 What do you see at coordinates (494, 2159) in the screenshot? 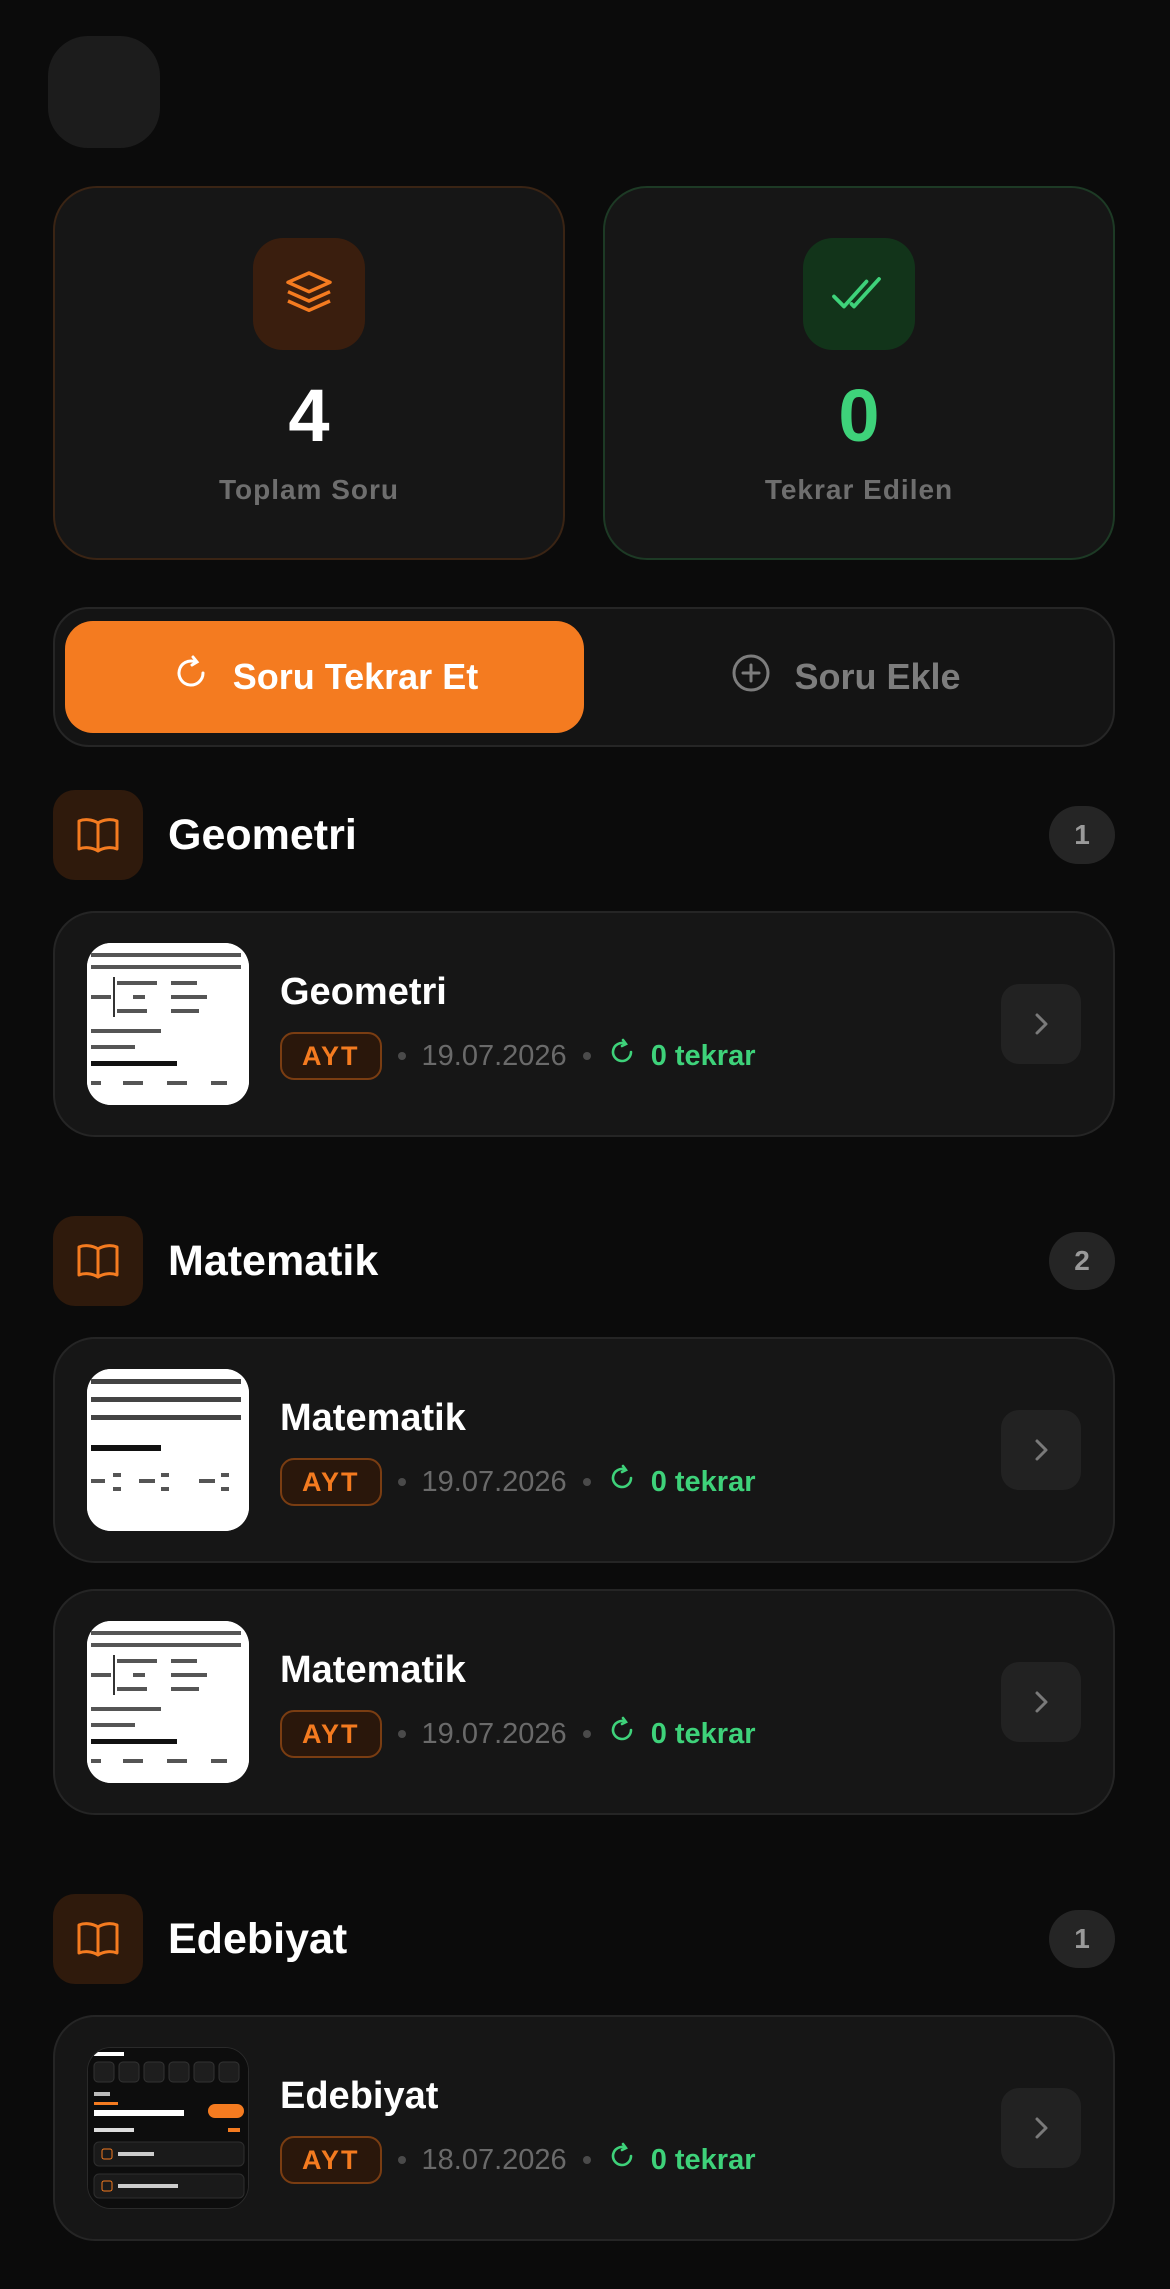
I see `question-date: 18.07.2026` at bounding box center [494, 2159].